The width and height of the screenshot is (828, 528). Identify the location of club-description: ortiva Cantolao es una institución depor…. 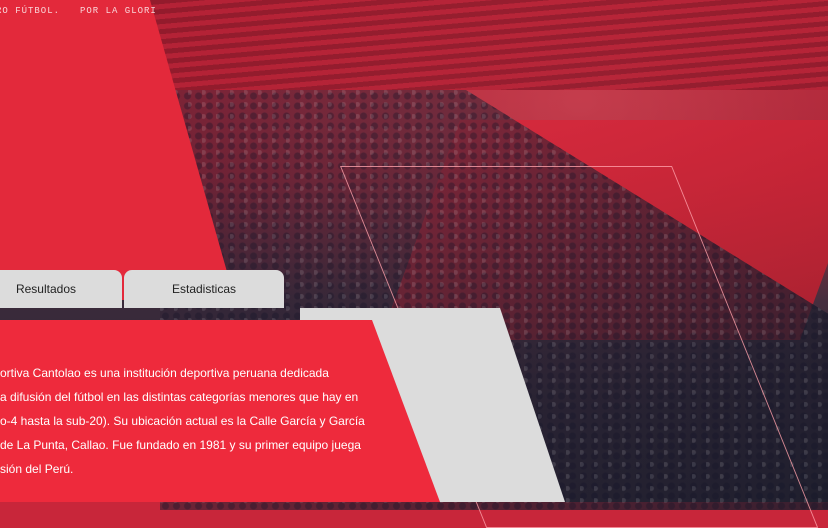
(190, 421).